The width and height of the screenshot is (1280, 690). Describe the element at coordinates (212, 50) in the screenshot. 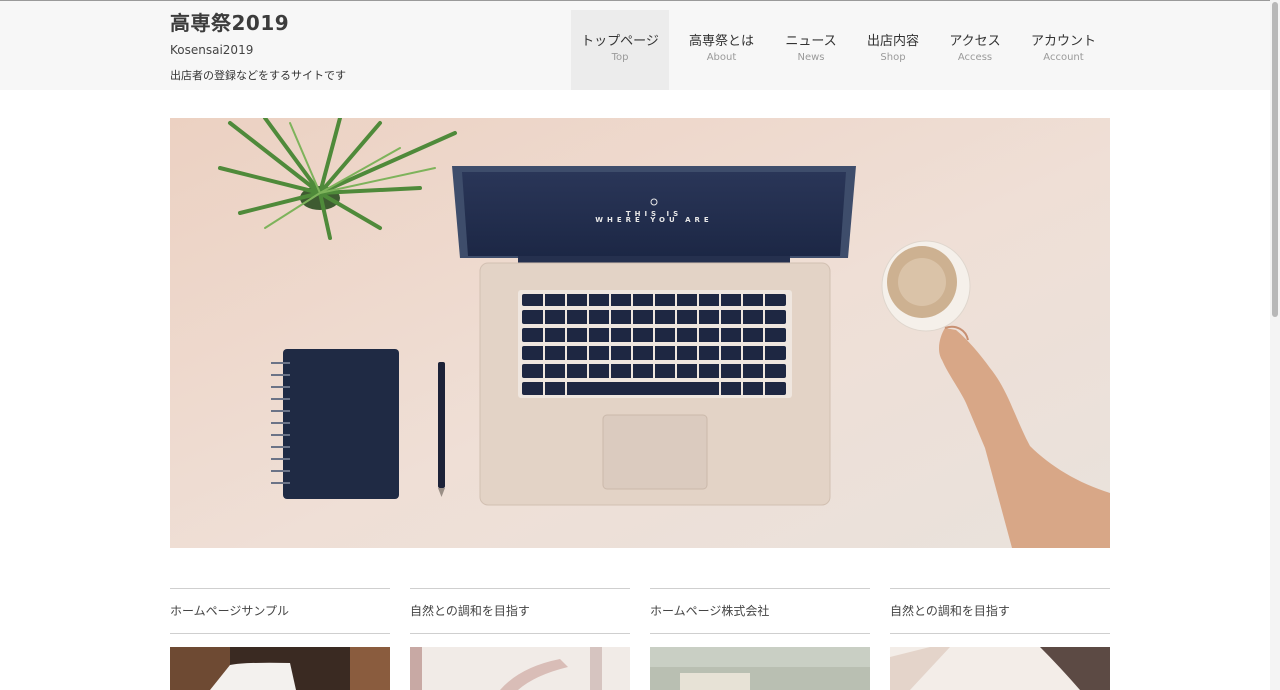

I see `site-subtitle: Kosensai2019` at that location.